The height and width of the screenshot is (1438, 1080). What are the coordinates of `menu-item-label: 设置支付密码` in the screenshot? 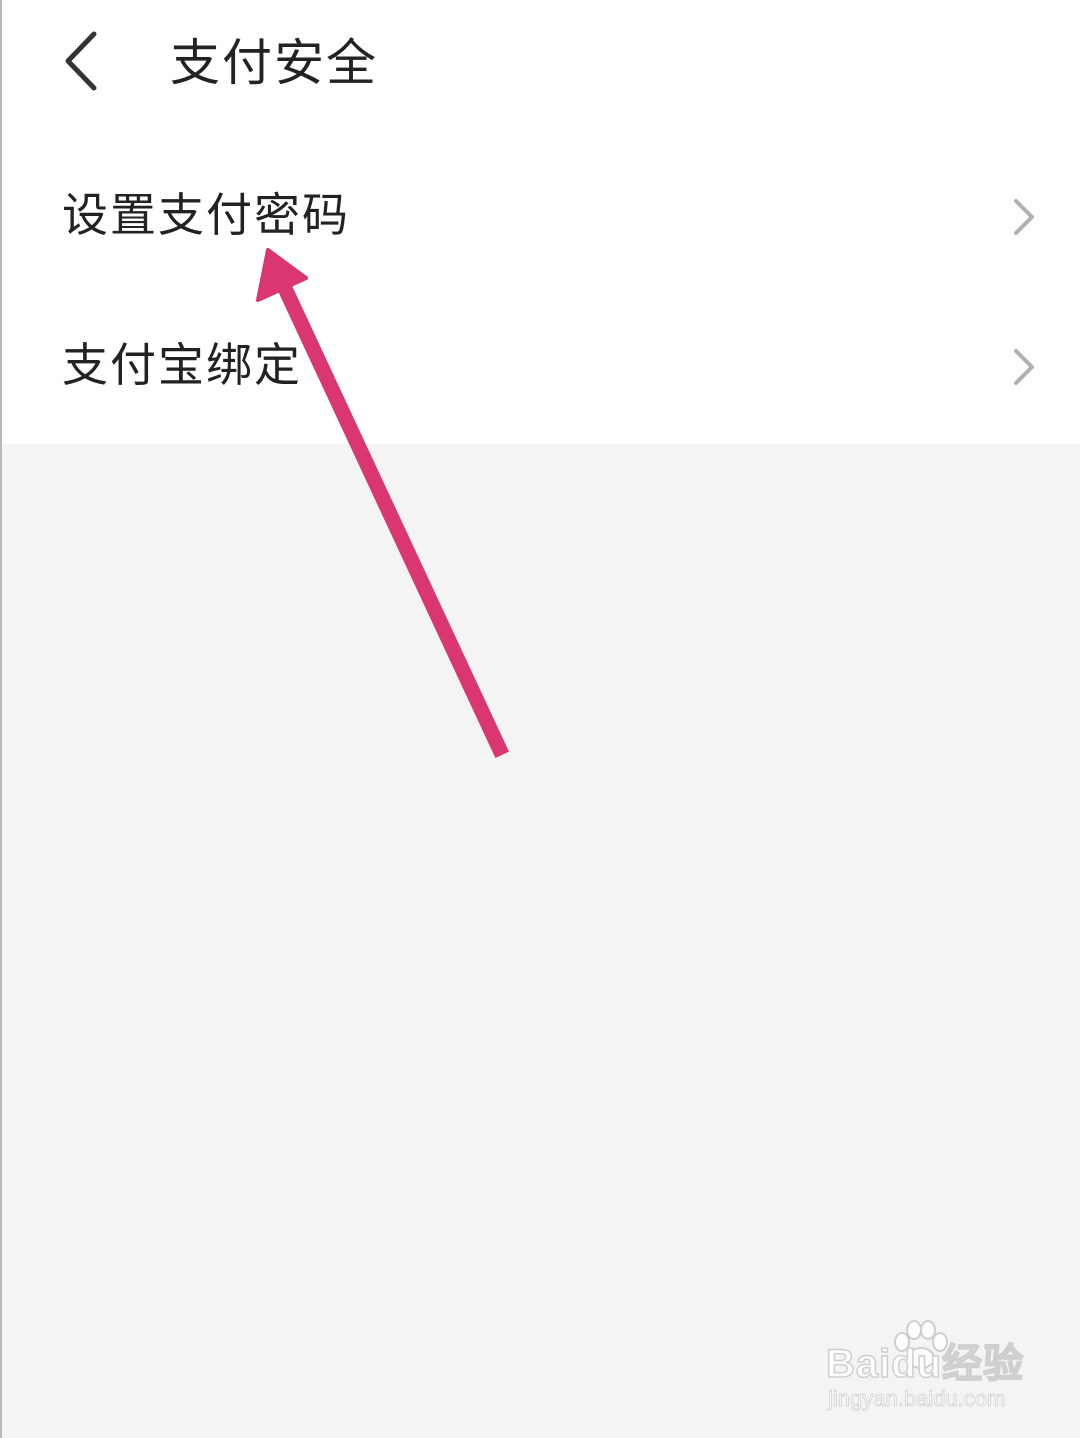 It's located at (206, 215).